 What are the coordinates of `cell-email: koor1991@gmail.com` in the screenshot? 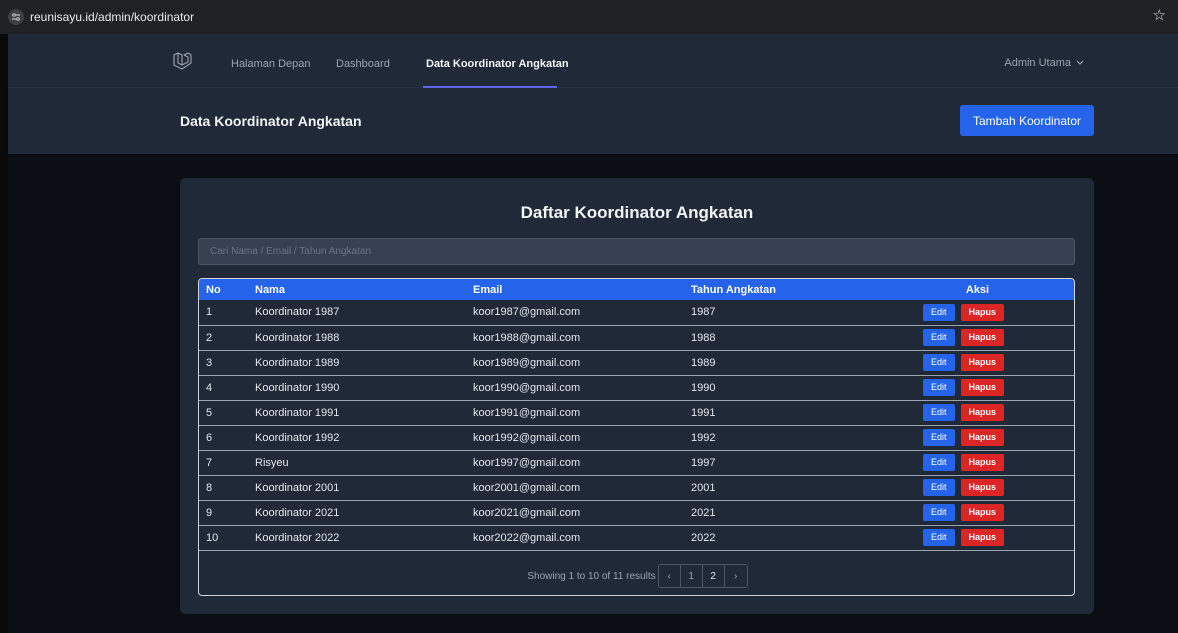 It's located at (527, 412).